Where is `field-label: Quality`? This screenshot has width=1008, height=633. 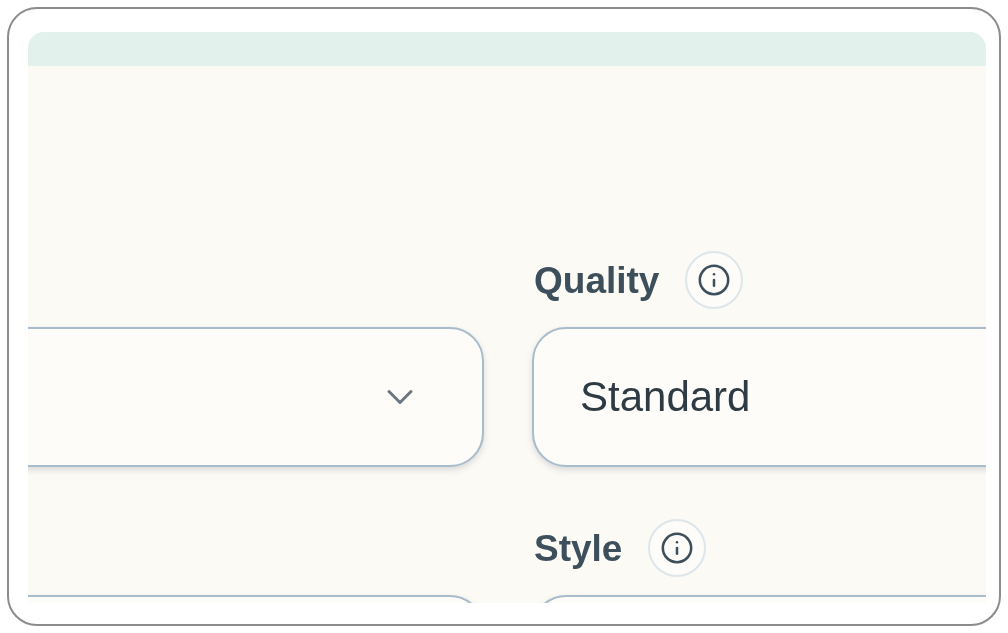 field-label: Quality is located at coordinates (597, 280).